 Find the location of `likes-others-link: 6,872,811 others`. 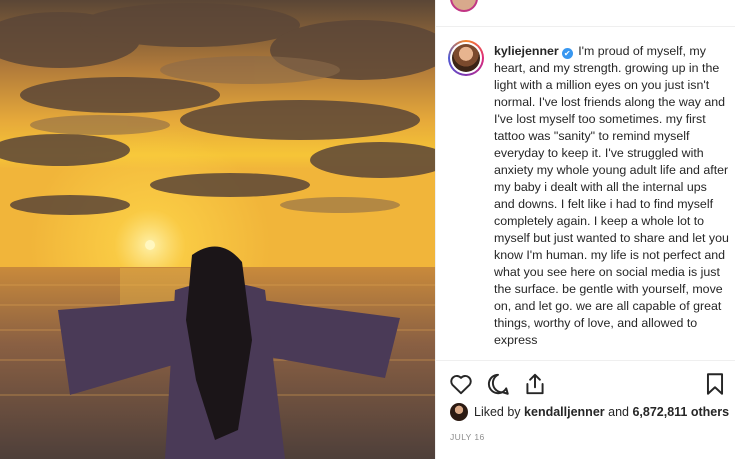

likes-others-link: 6,872,811 others is located at coordinates (680, 412).